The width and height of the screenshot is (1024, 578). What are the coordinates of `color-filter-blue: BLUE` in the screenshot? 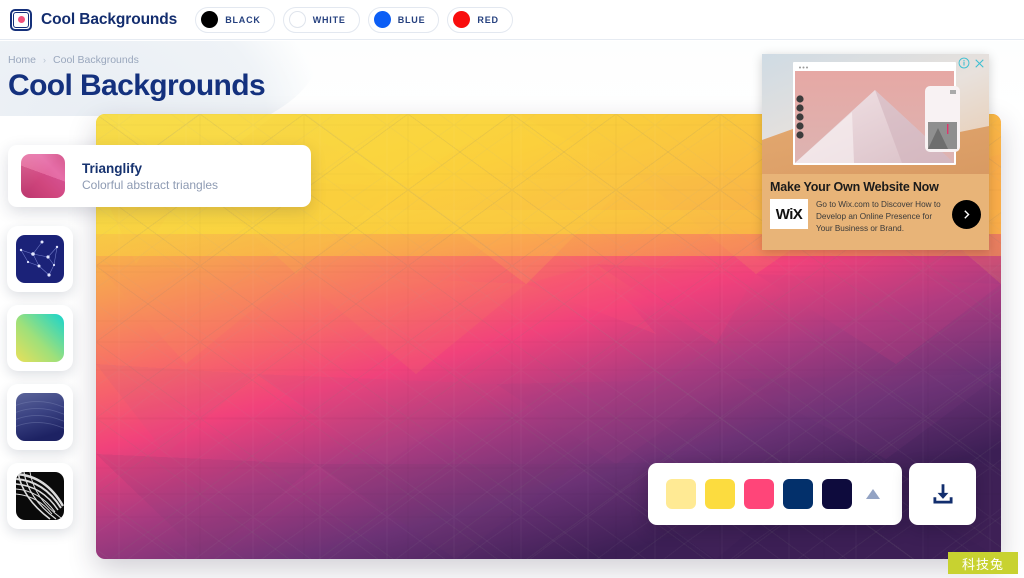 It's located at (403, 19).